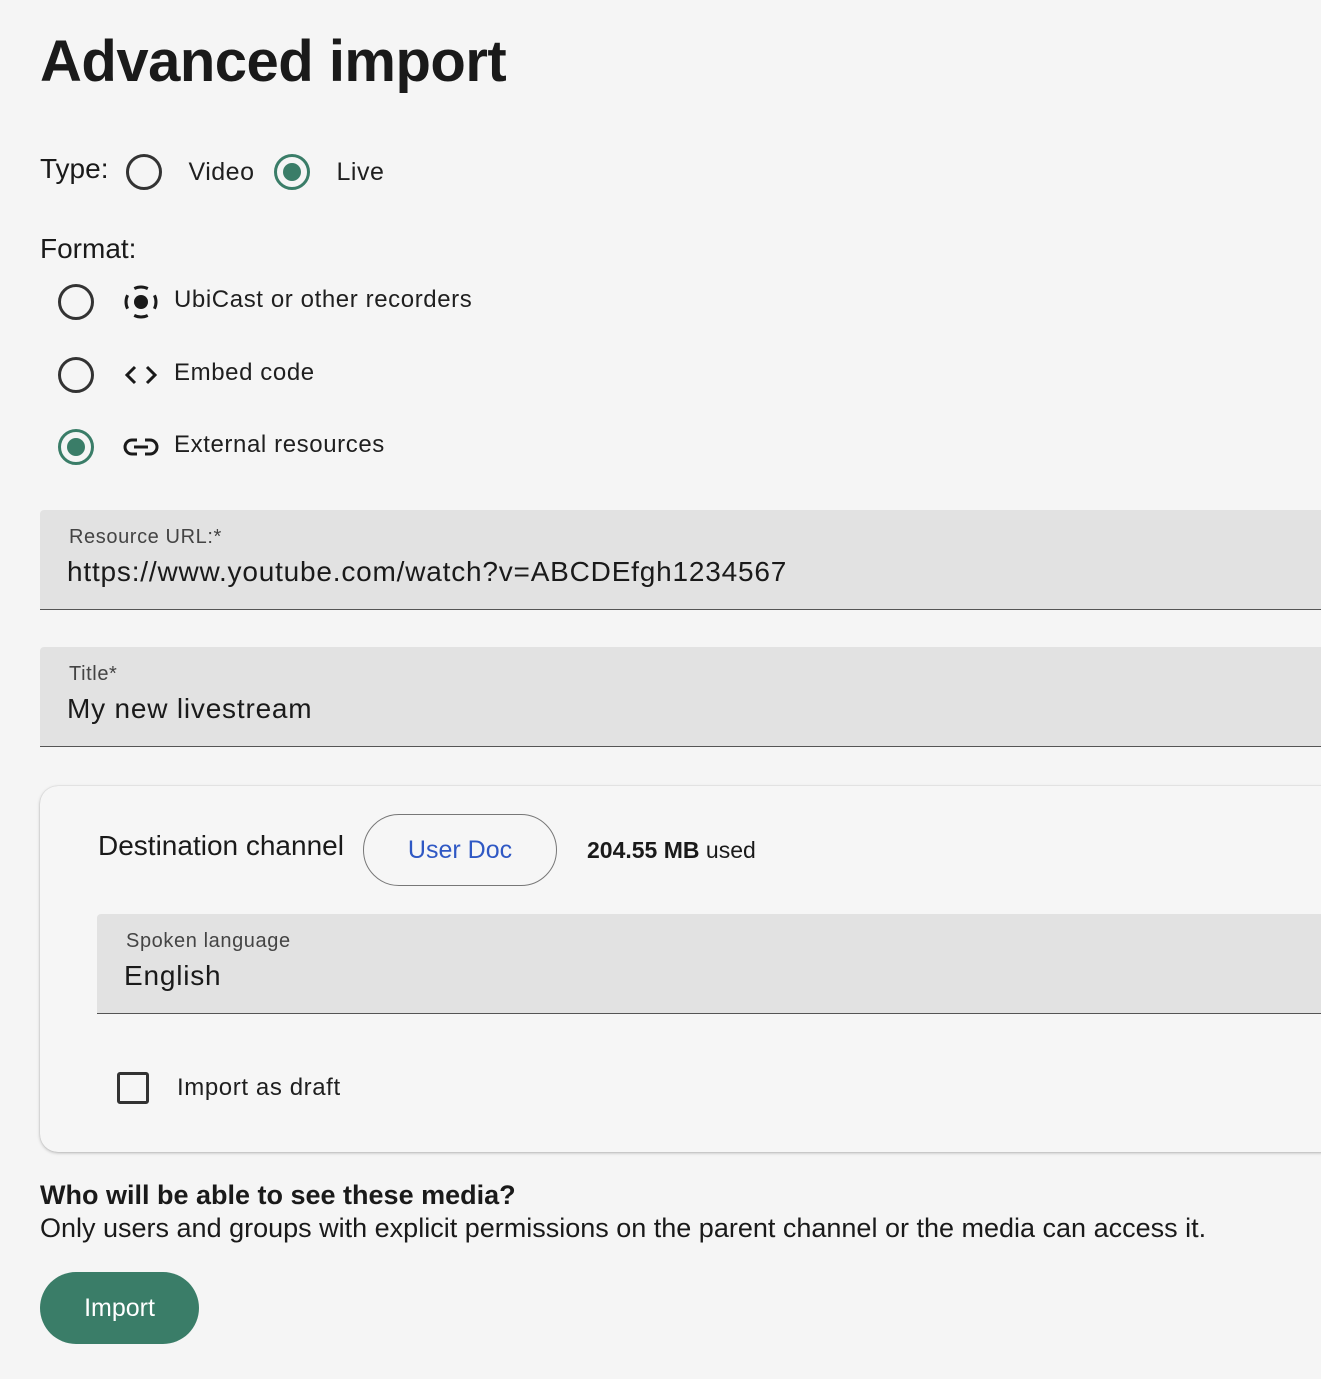  What do you see at coordinates (259, 1088) in the screenshot?
I see `import-as-draft-label: Import as draft` at bounding box center [259, 1088].